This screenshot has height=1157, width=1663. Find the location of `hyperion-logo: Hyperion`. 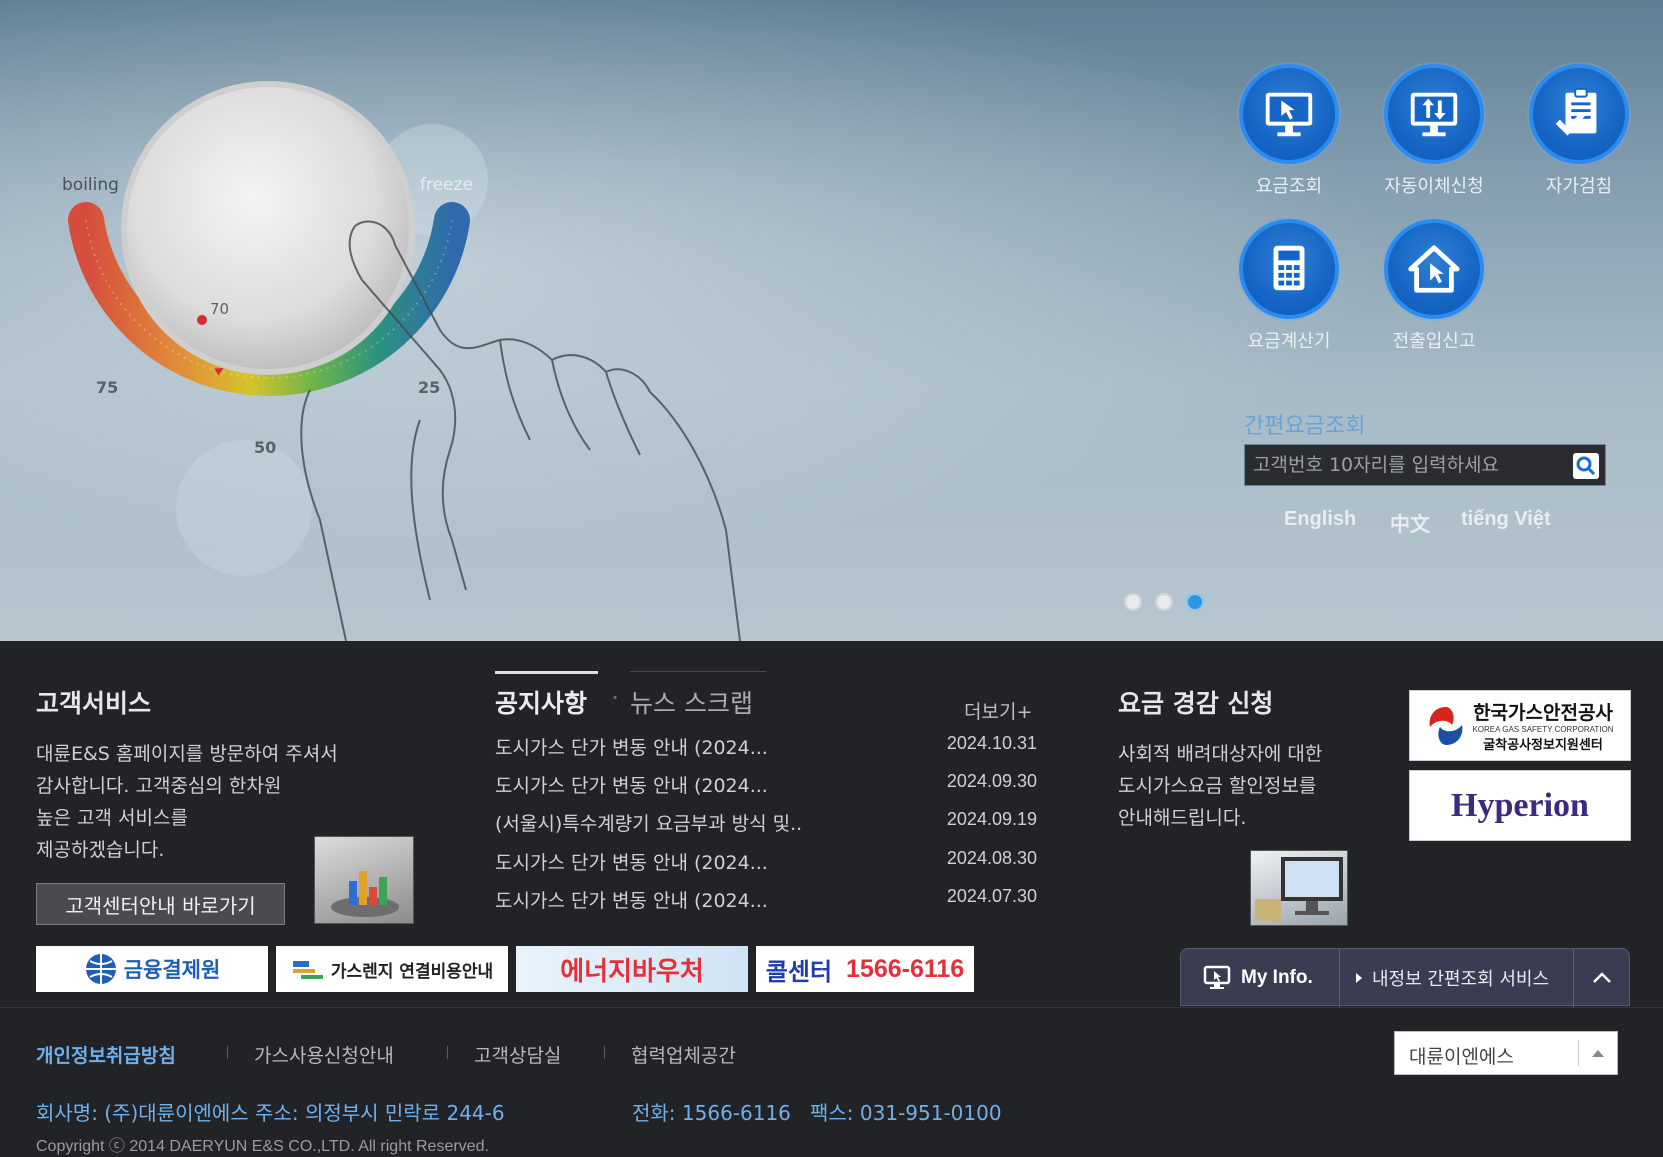

hyperion-logo: Hyperion is located at coordinates (1520, 805).